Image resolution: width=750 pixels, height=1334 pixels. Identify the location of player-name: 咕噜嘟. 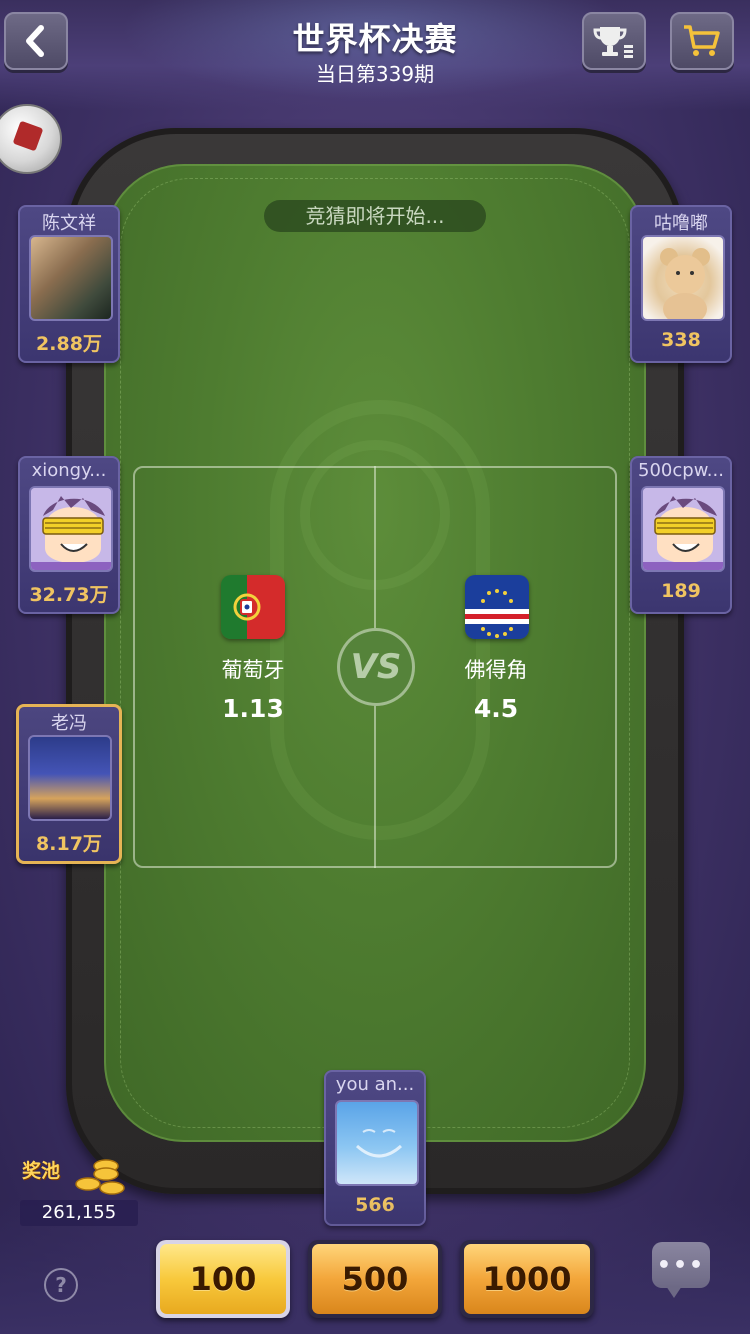
(681, 223).